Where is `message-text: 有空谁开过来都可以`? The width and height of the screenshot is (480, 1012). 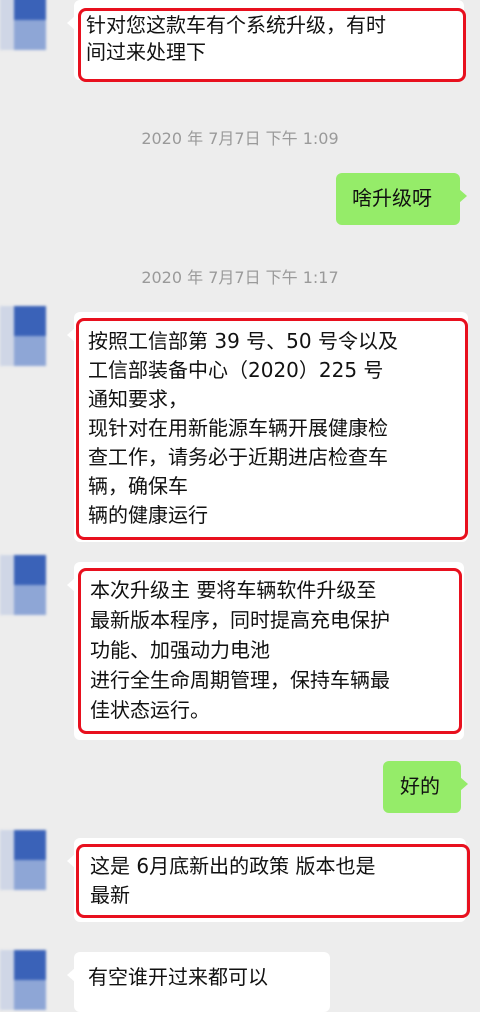 message-text: 有空谁开过来都可以 is located at coordinates (178, 977).